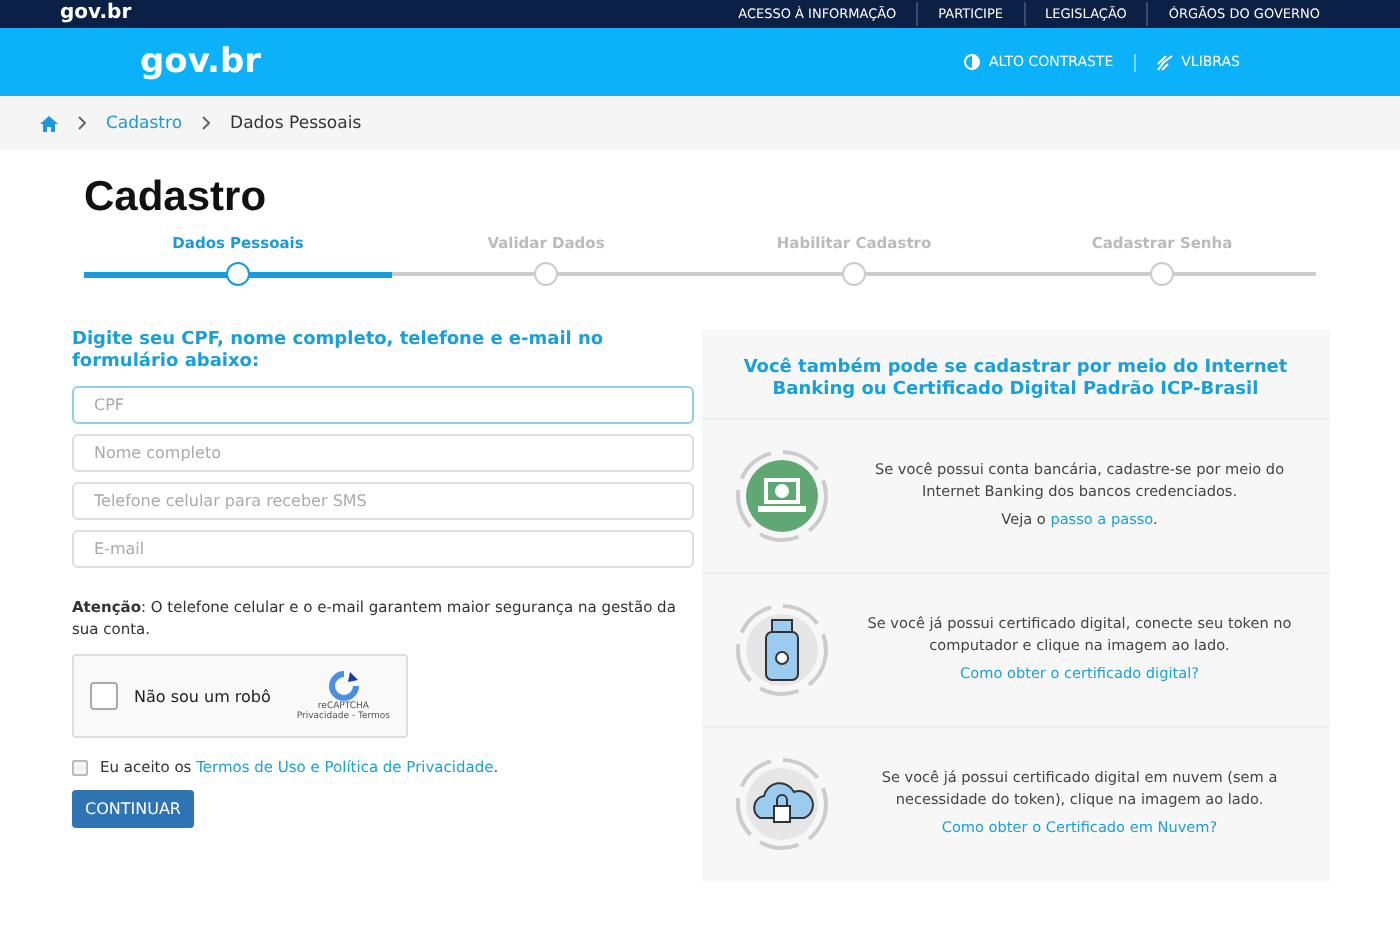 The height and width of the screenshot is (932, 1400). I want to click on cloud-lock-icon, so click(781, 804).